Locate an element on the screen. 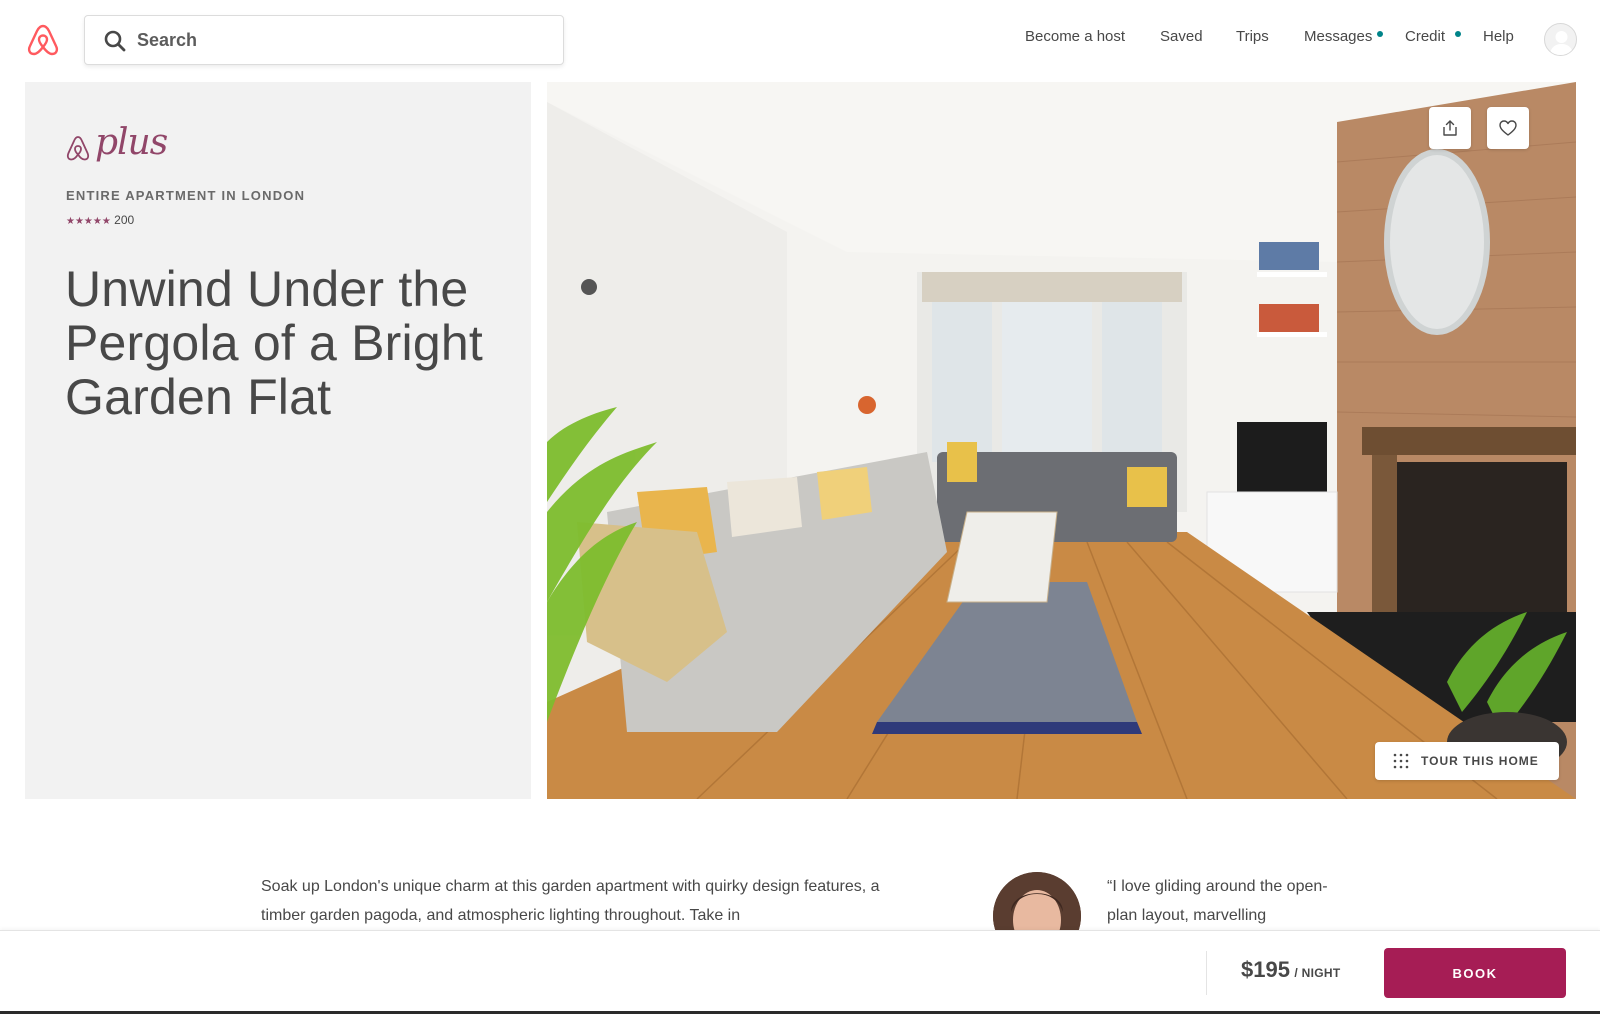 Image resolution: width=1600 pixels, height=1014 pixels. nav-become-a-host: Become a host is located at coordinates (1075, 36).